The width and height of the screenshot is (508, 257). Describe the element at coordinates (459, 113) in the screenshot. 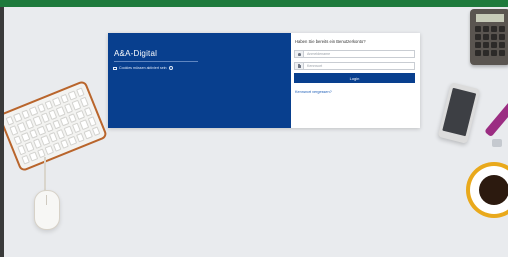

I see `phone-illustration` at that location.